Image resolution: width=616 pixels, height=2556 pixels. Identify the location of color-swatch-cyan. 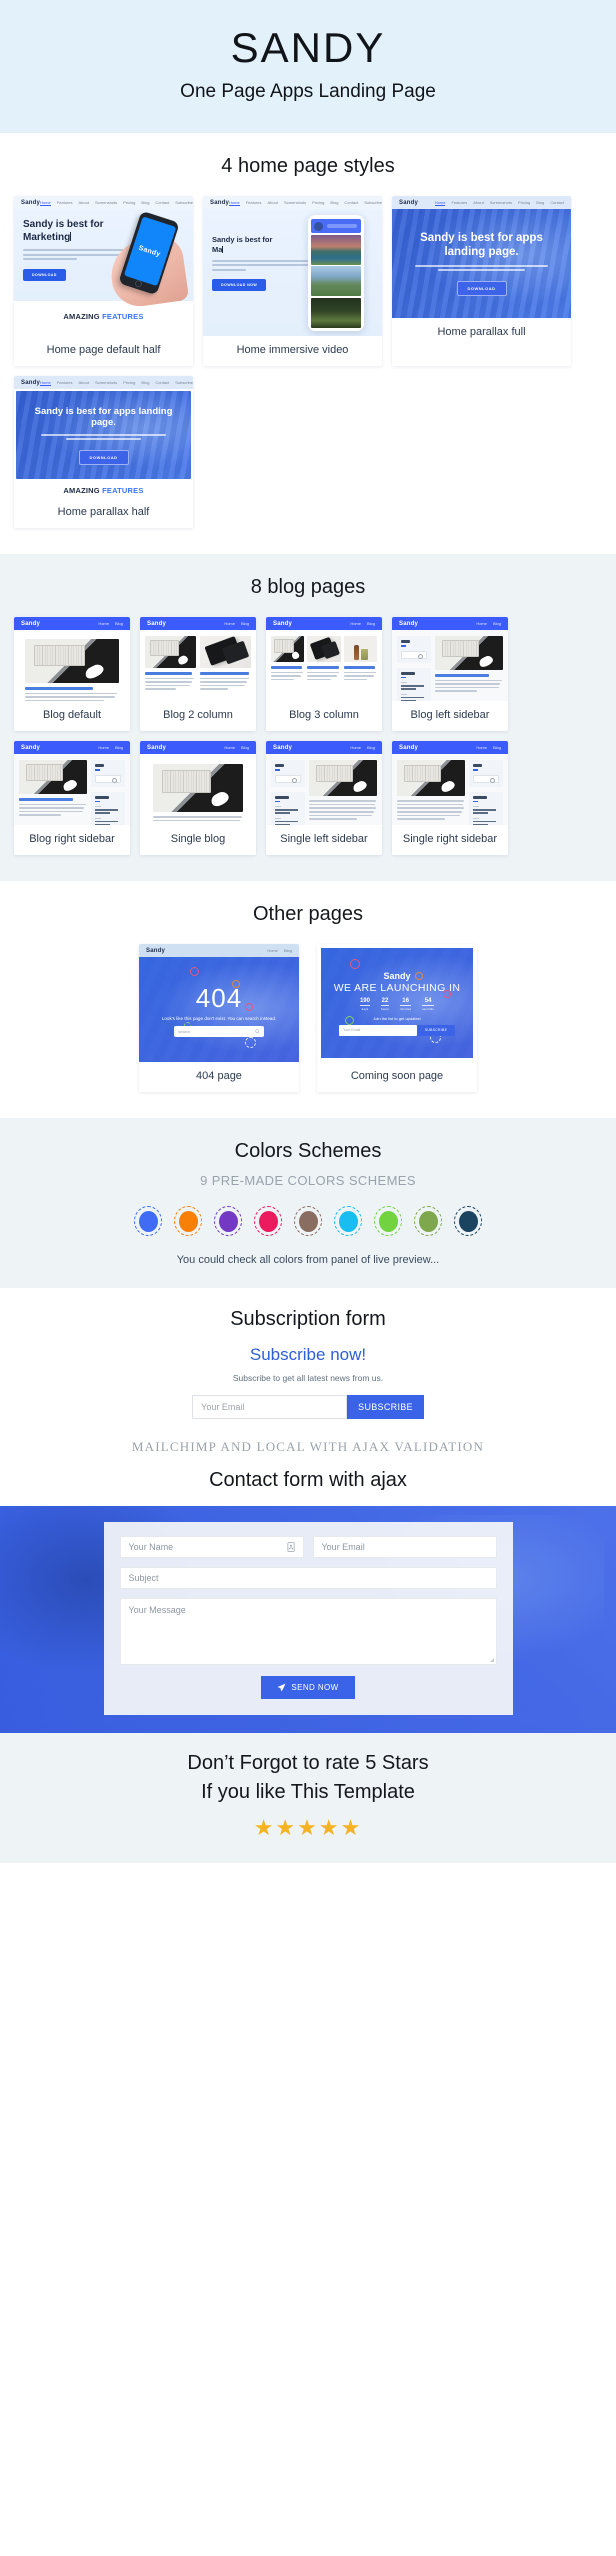
(348, 1221).